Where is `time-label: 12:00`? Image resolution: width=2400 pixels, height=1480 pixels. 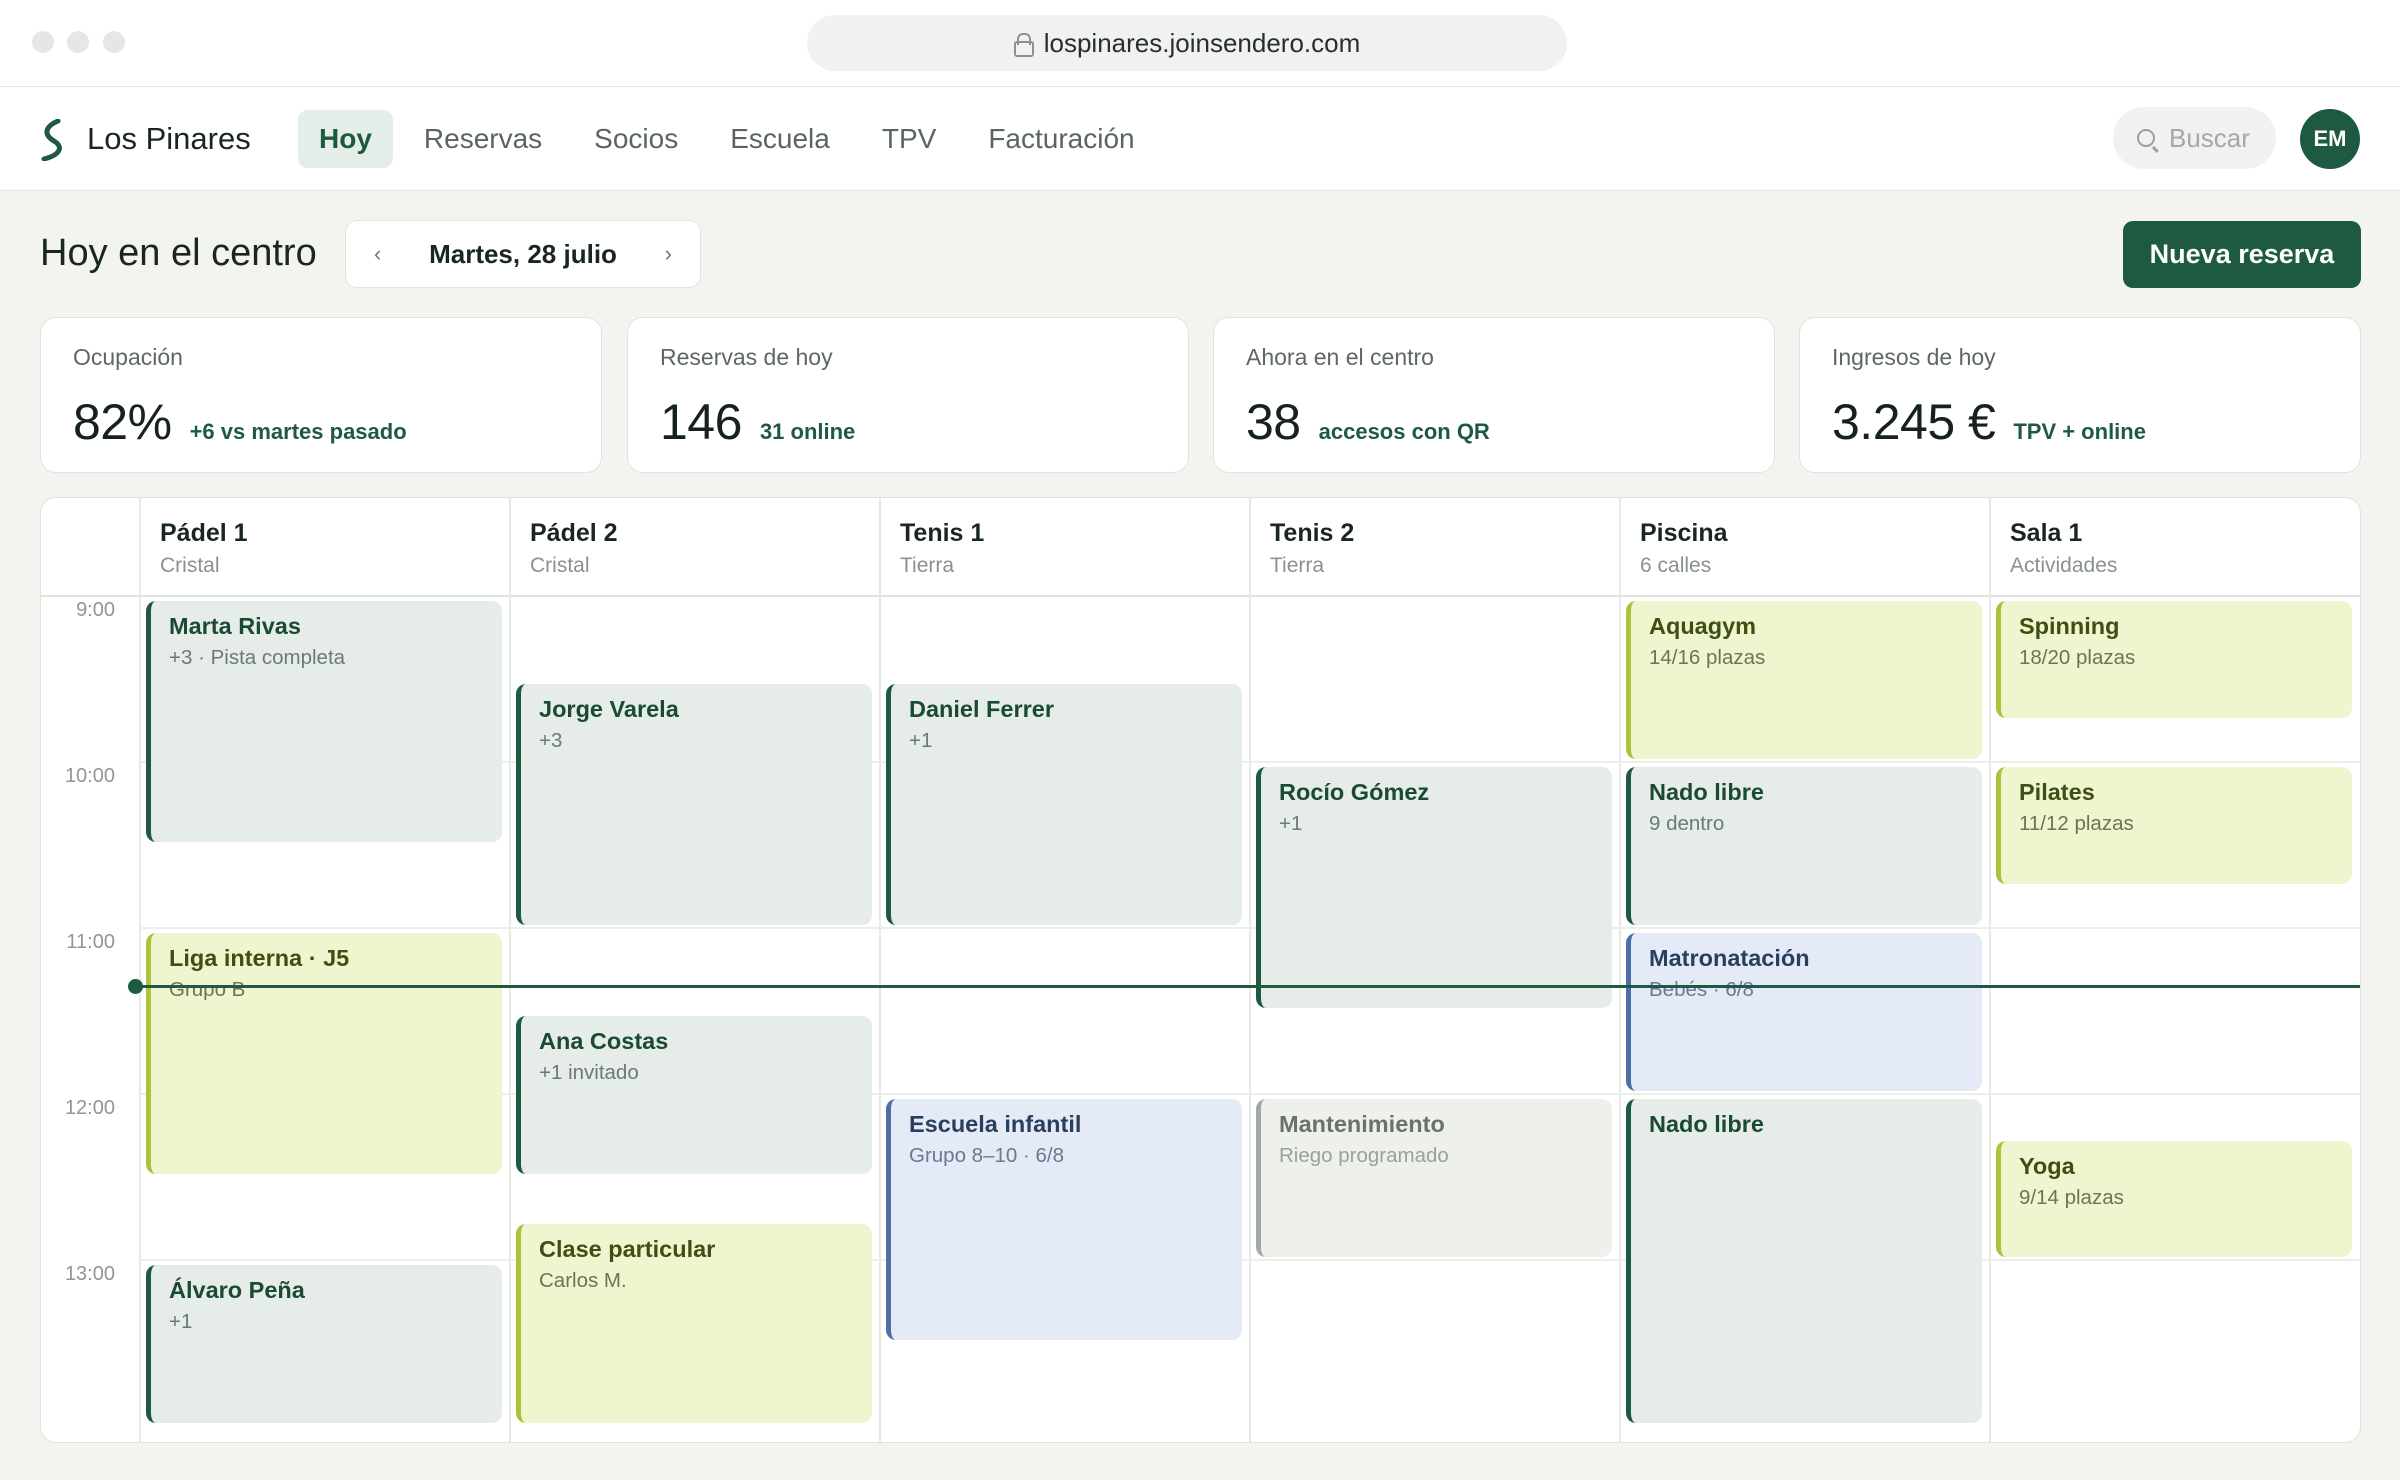
time-label: 12:00 is located at coordinates (89, 1108).